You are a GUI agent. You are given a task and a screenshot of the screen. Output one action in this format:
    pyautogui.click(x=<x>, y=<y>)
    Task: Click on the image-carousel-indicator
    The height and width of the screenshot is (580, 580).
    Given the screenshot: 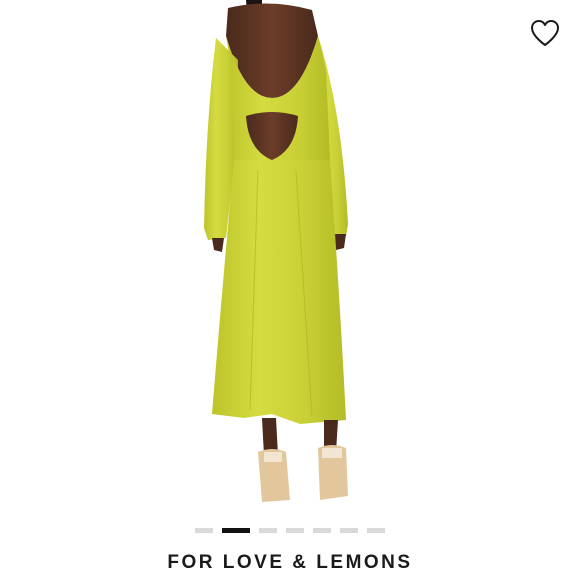 What is the action you would take?
    pyautogui.click(x=290, y=530)
    